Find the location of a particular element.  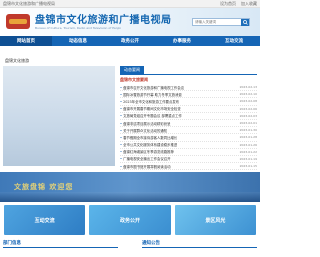

news-date: 2023-02-13 is located at coordinates (248, 87).